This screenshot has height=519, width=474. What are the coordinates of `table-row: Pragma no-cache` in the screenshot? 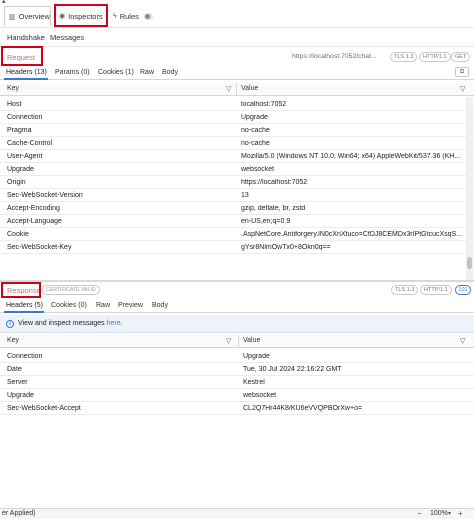 It's located at (237, 130).